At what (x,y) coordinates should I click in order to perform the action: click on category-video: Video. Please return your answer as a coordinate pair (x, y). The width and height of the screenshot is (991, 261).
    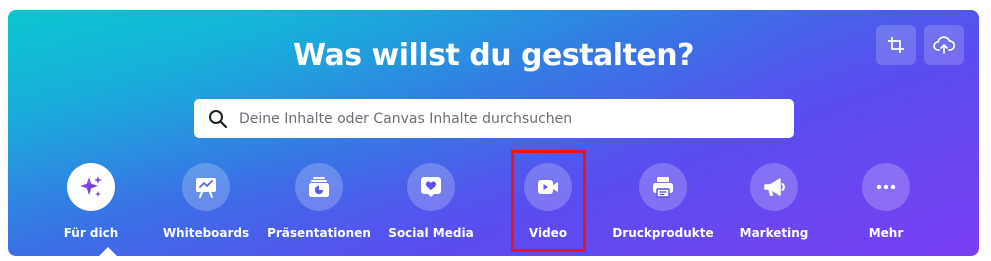
    Looking at the image, I should click on (548, 208).